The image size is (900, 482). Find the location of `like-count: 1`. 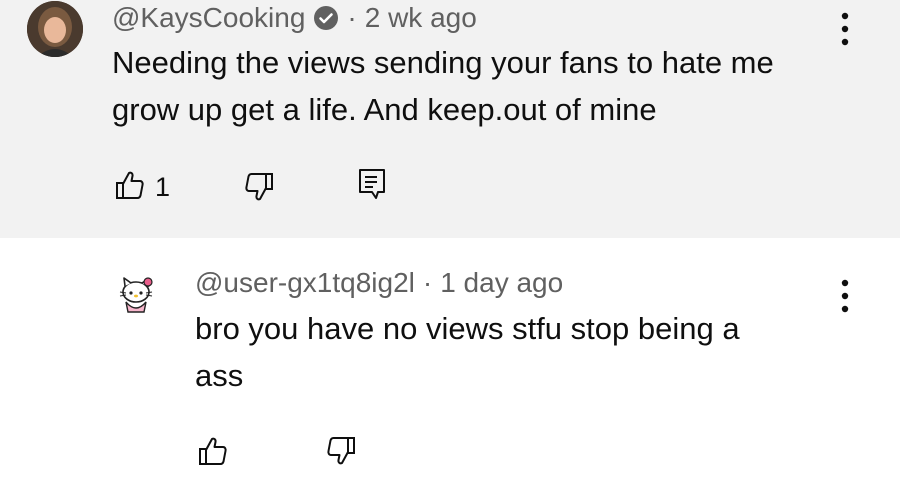

like-count: 1 is located at coordinates (163, 187).